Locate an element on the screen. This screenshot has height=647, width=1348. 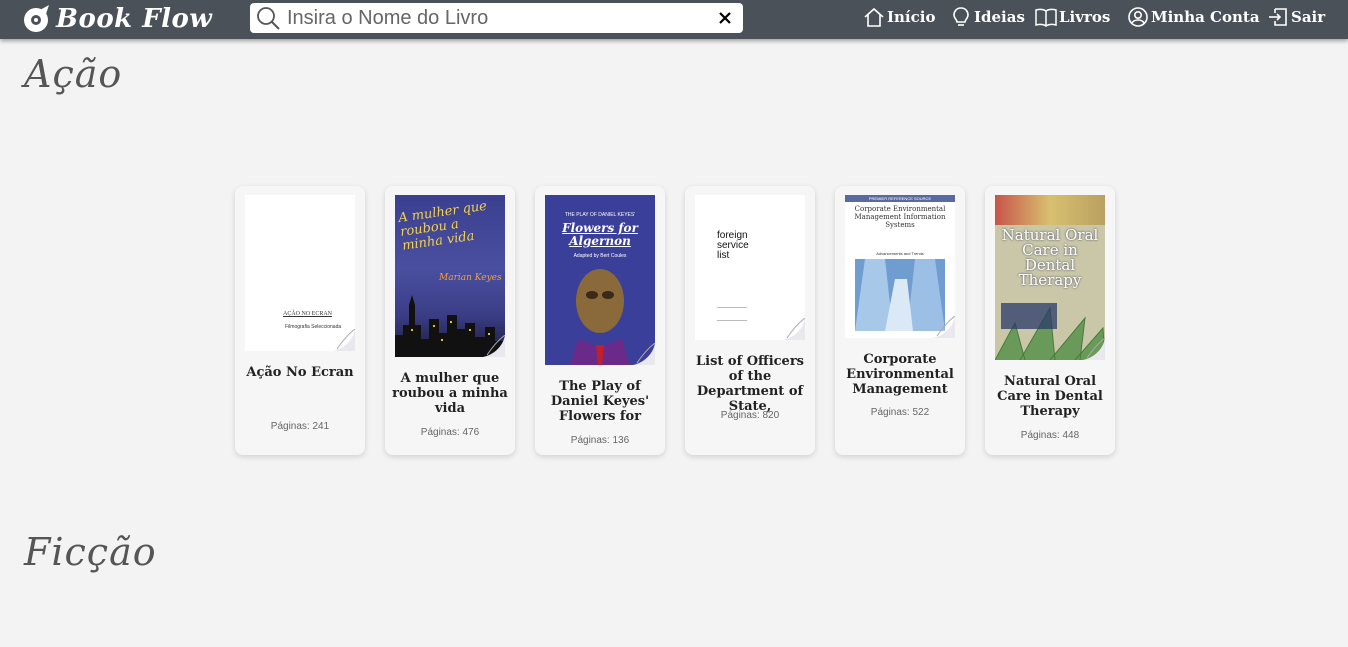
nav-label-sair: Sair is located at coordinates (1308, 16).